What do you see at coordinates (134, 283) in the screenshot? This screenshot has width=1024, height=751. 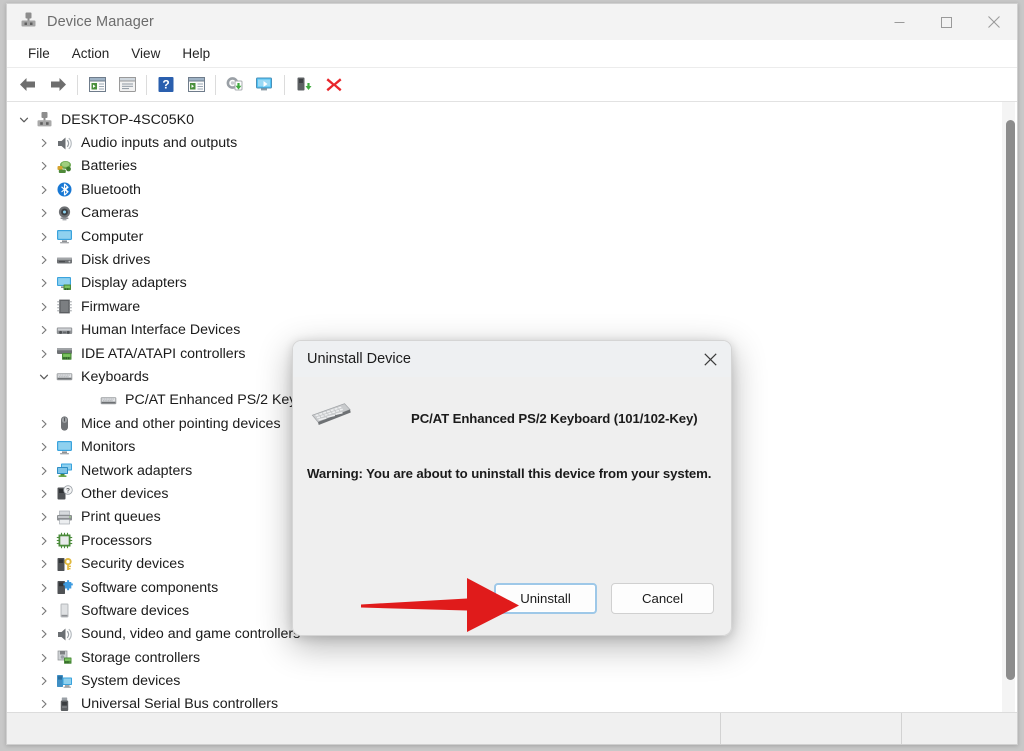 I see `tree-item-label: Display adapters` at bounding box center [134, 283].